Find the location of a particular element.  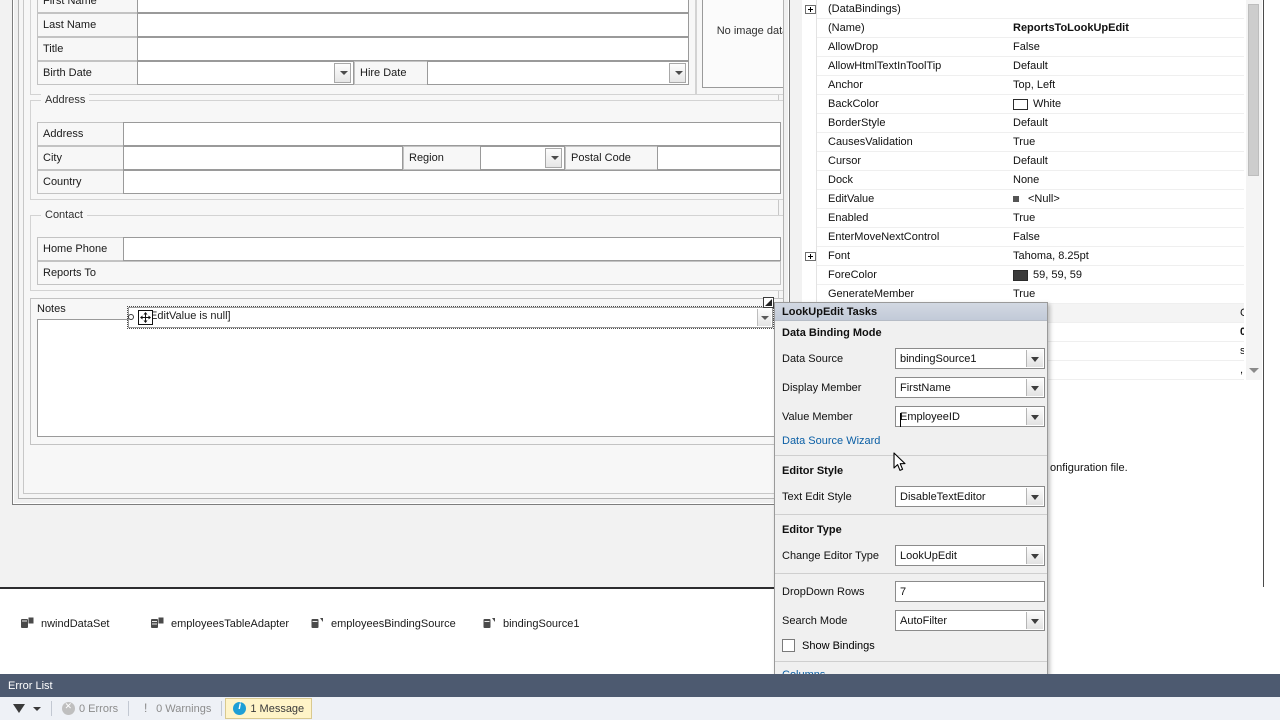

row-display-member: Display Member FirstName is located at coordinates (911, 387).